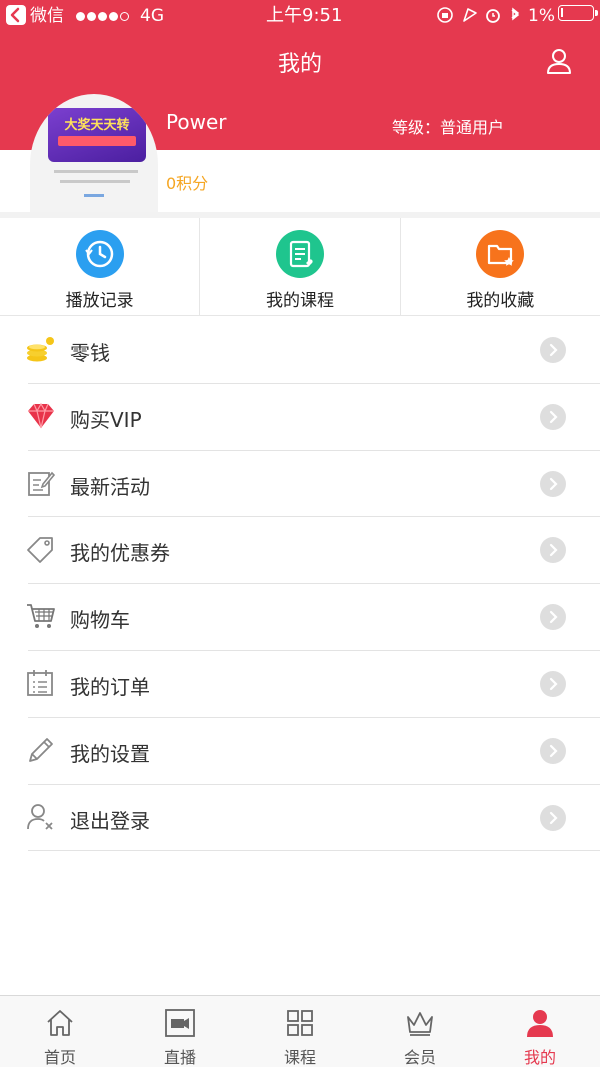 The height and width of the screenshot is (1067, 600). What do you see at coordinates (41, 616) in the screenshot?
I see `cart-icon` at bounding box center [41, 616].